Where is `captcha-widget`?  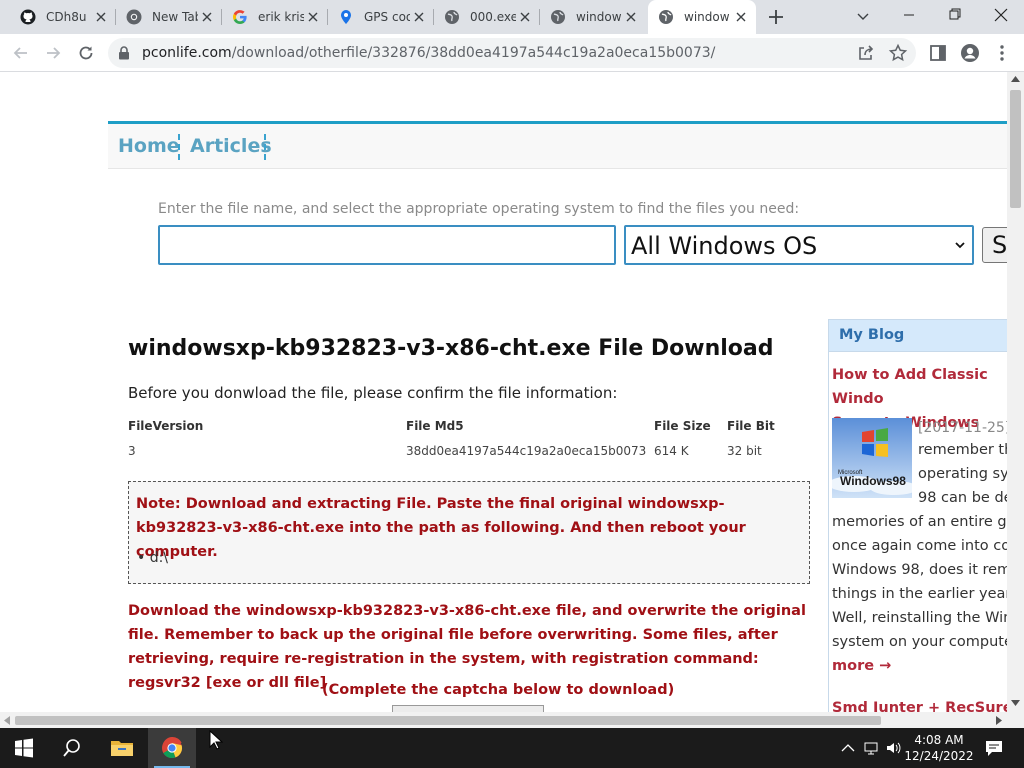 captcha-widget is located at coordinates (468, 708).